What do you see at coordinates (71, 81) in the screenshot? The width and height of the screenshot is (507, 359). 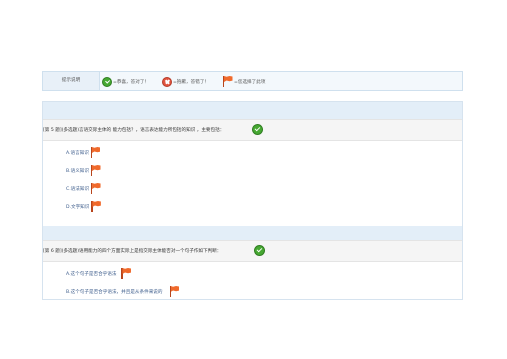 I see `legend-label: 提示说明` at bounding box center [71, 81].